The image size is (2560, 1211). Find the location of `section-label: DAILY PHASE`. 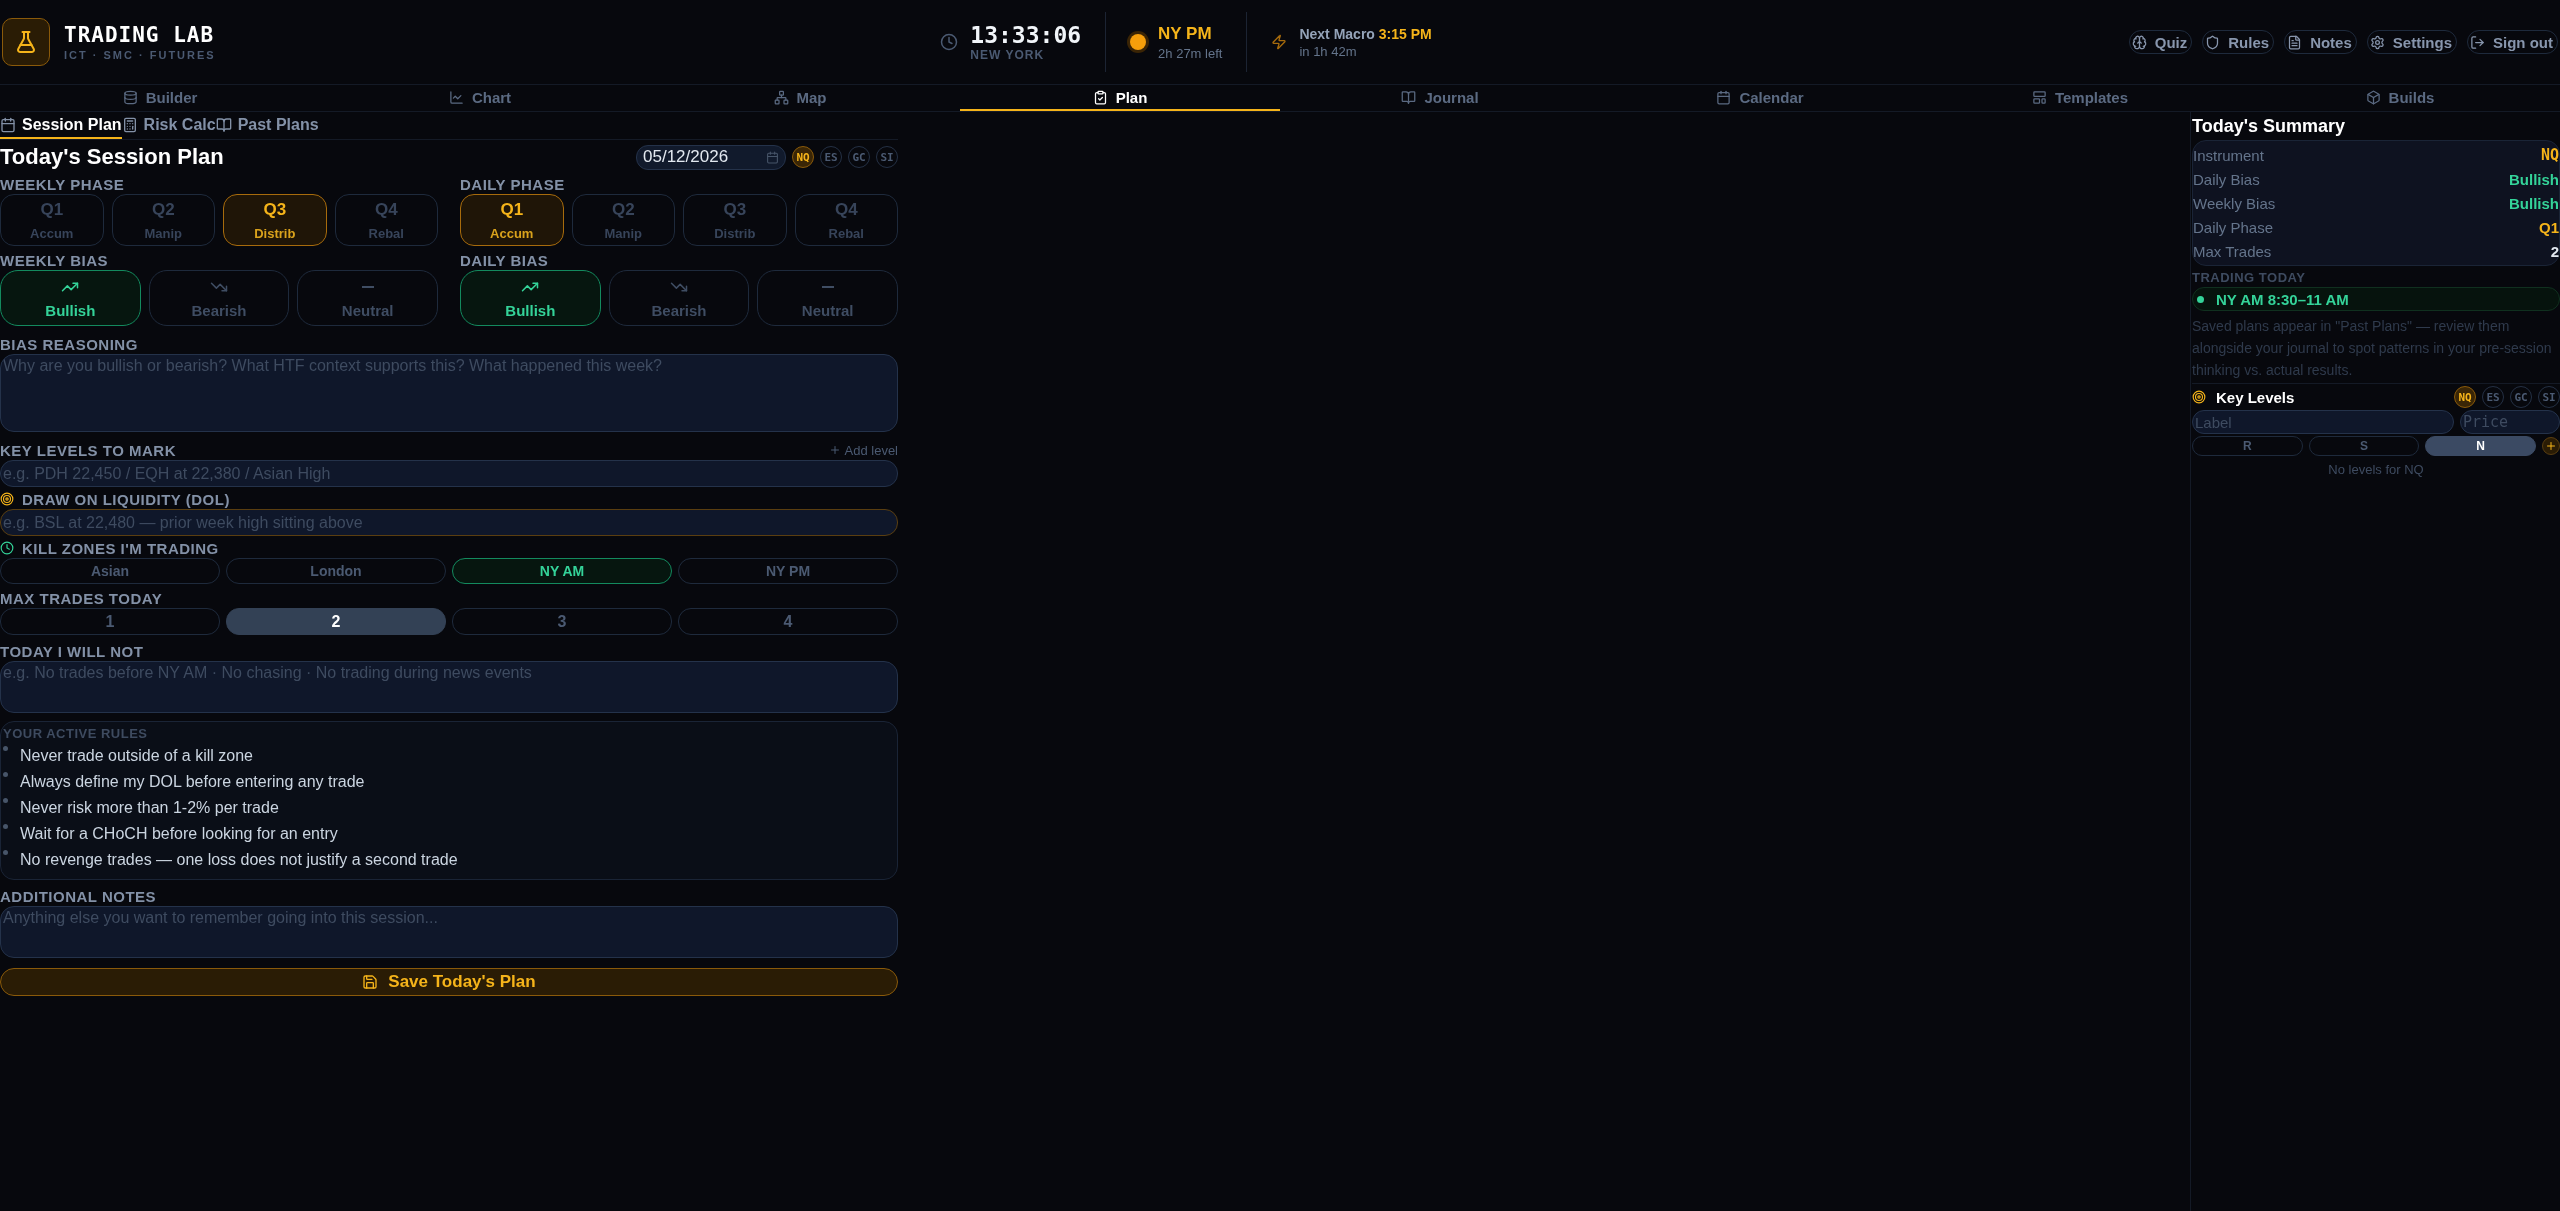

section-label: DAILY PHASE is located at coordinates (513, 184).